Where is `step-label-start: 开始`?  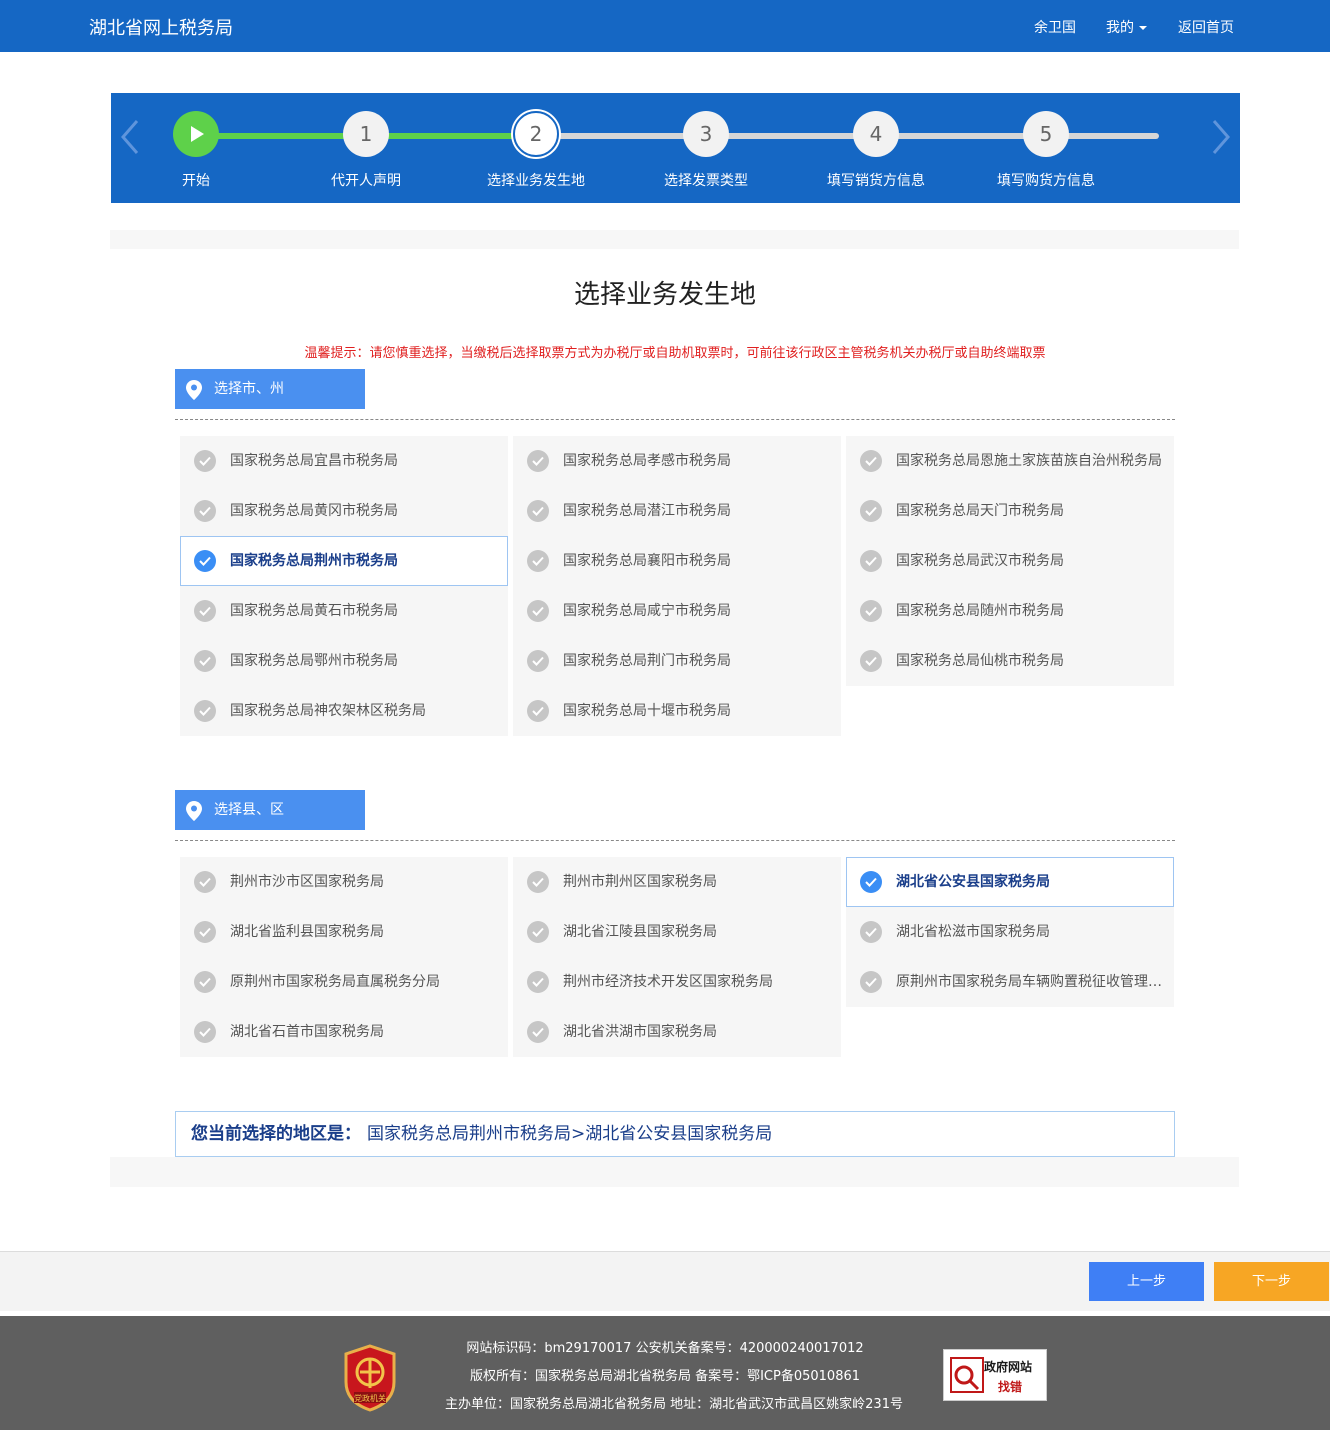
step-label-start: 开始 is located at coordinates (196, 181).